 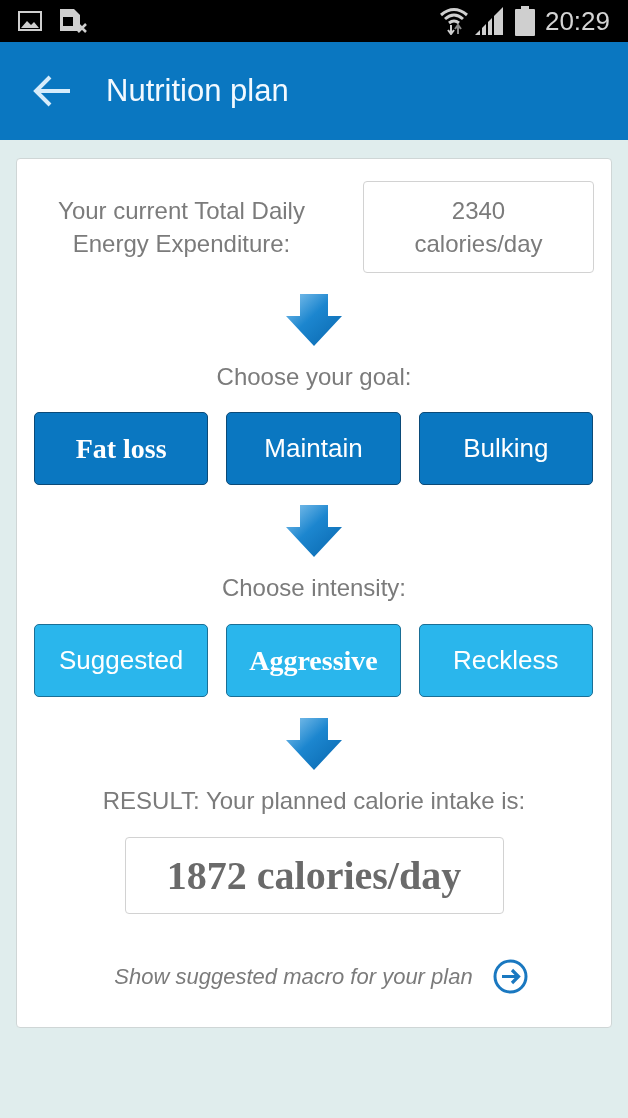 I want to click on result-label: RESULT: Your planned calorie intake is:, so click(x=314, y=801).